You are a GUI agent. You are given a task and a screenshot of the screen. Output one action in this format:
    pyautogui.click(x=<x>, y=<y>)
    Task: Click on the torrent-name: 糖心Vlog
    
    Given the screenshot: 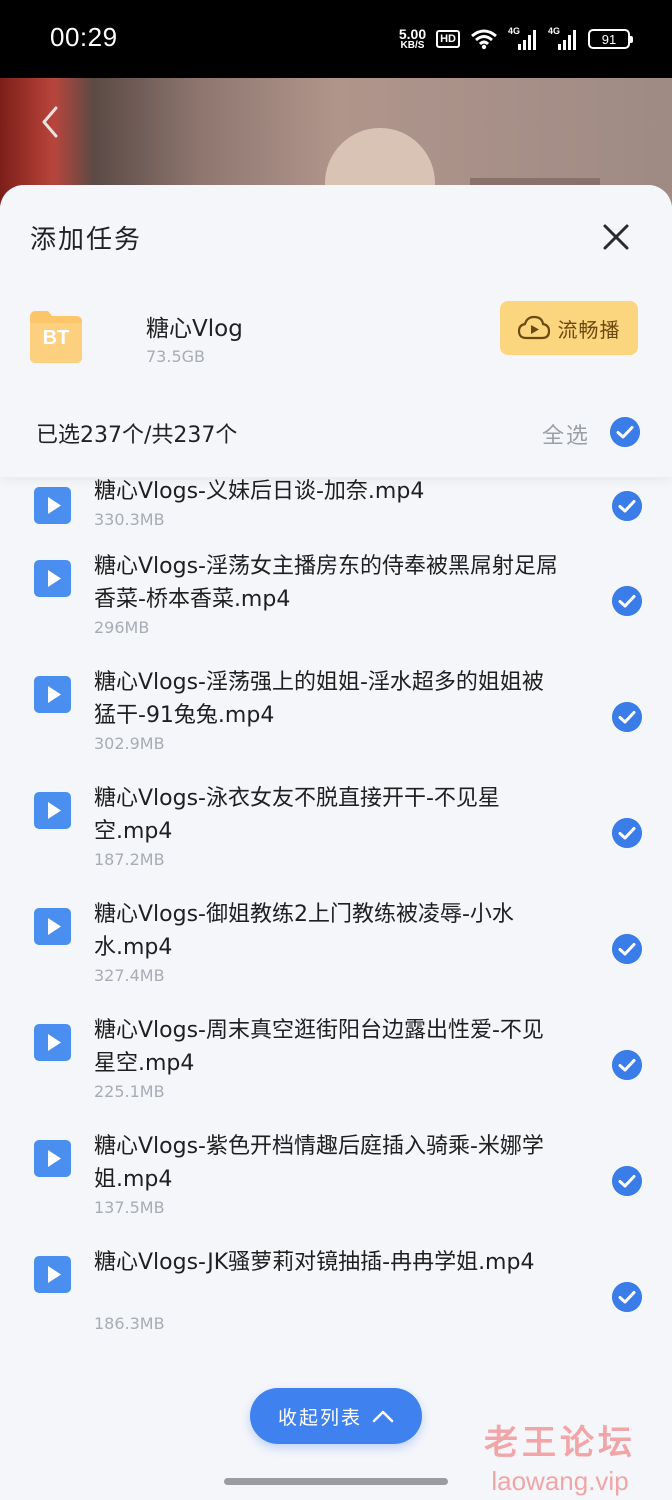 What is the action you would take?
    pyautogui.click(x=194, y=329)
    